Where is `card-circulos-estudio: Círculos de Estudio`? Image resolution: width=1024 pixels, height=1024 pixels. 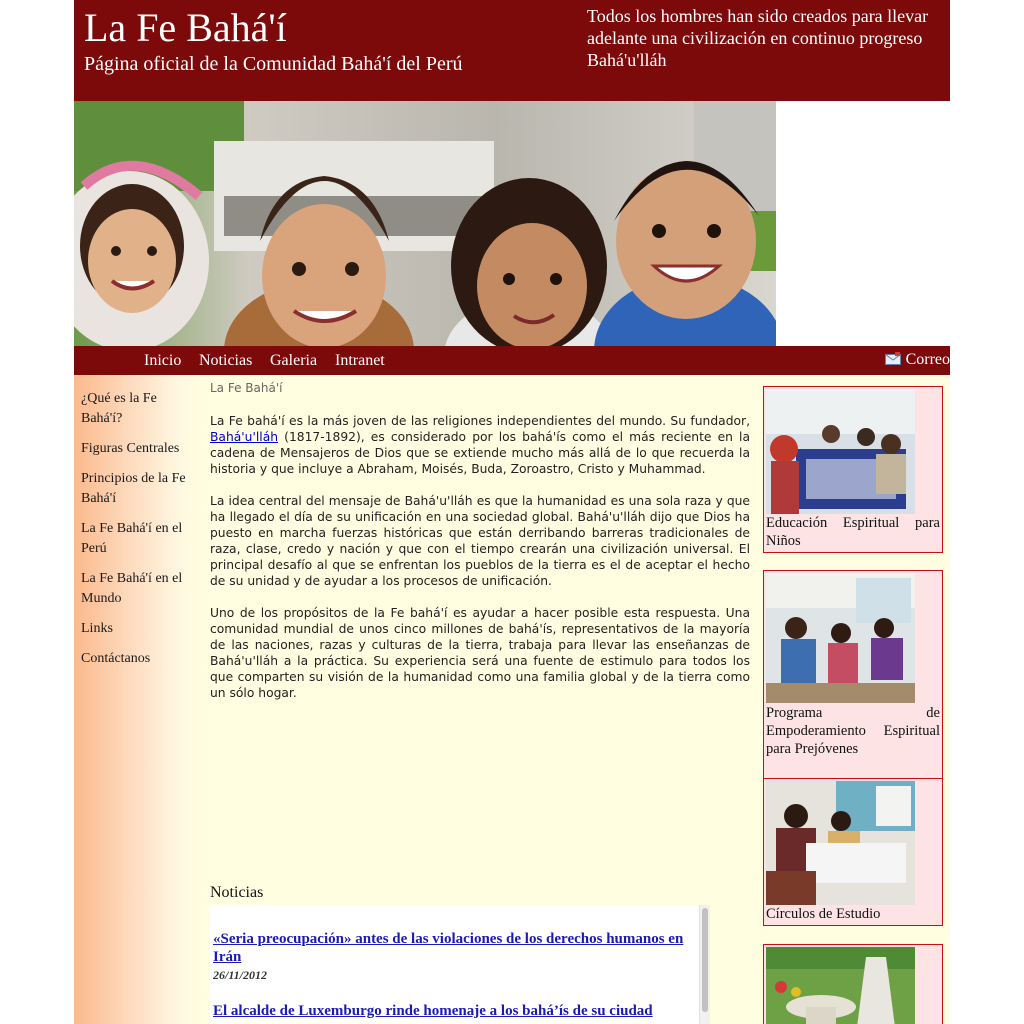
card-circulos-estudio: Círculos de Estudio is located at coordinates (853, 852).